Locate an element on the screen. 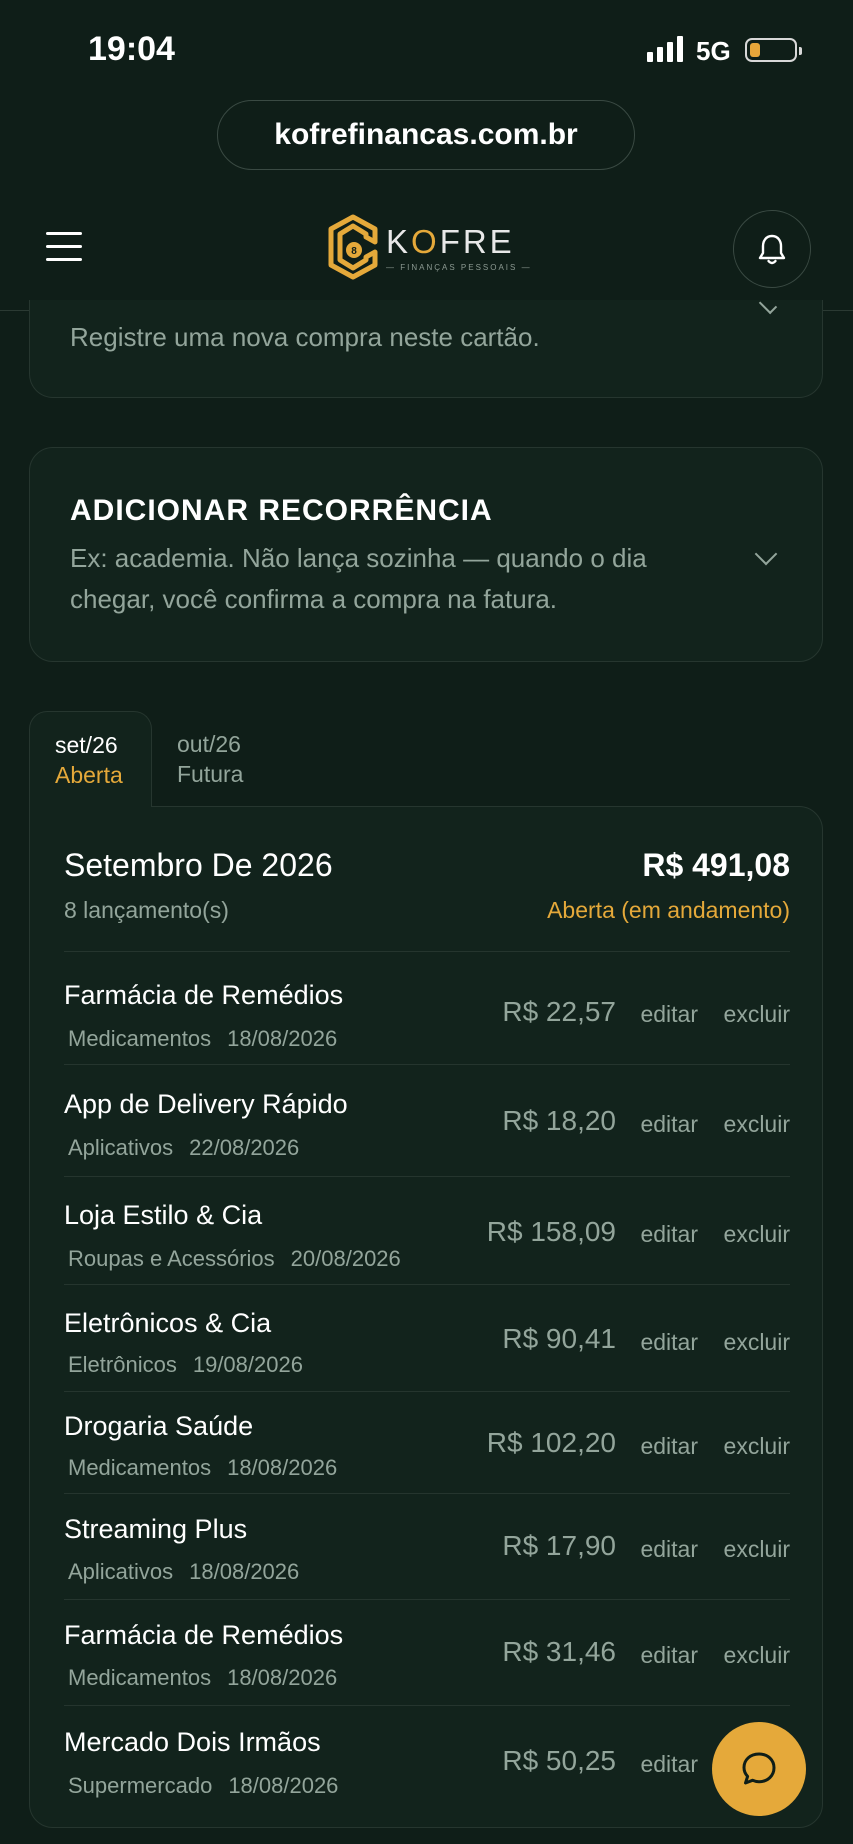 Image resolution: width=853 pixels, height=1844 pixels. transaction-amount: R$ 50,25 is located at coordinates (559, 1760).